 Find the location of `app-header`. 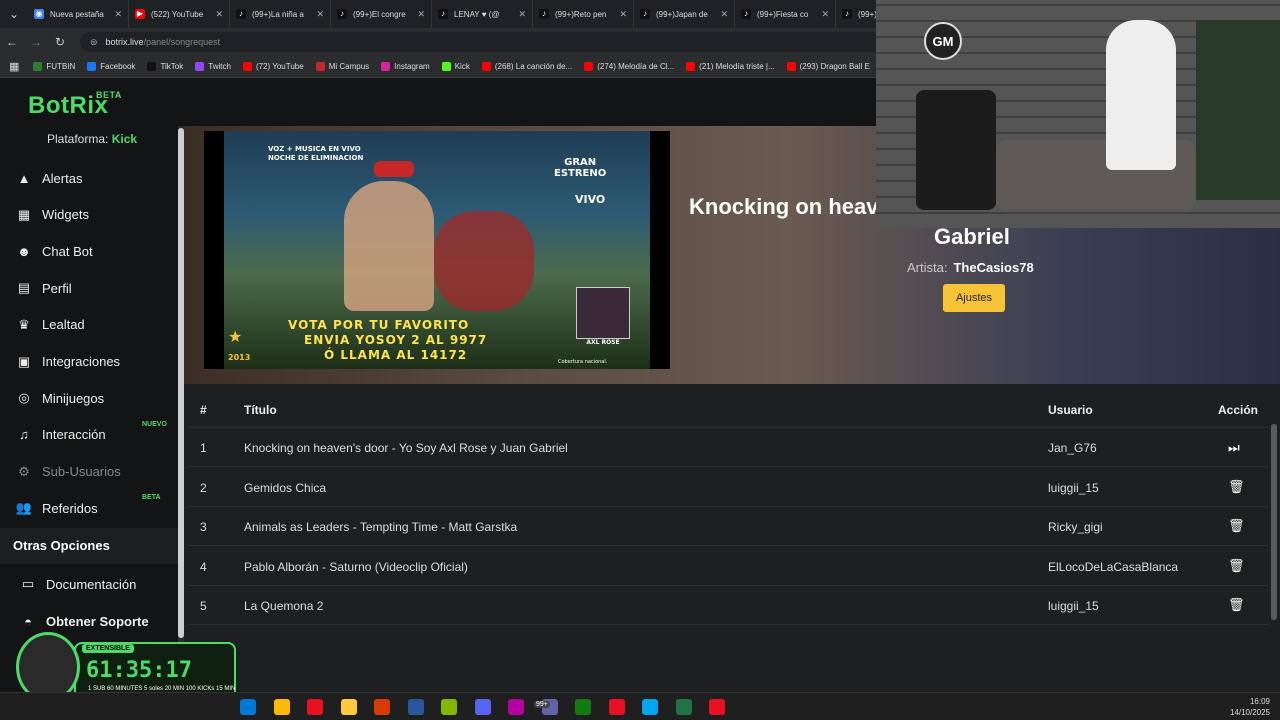

app-header is located at coordinates (440, 102).